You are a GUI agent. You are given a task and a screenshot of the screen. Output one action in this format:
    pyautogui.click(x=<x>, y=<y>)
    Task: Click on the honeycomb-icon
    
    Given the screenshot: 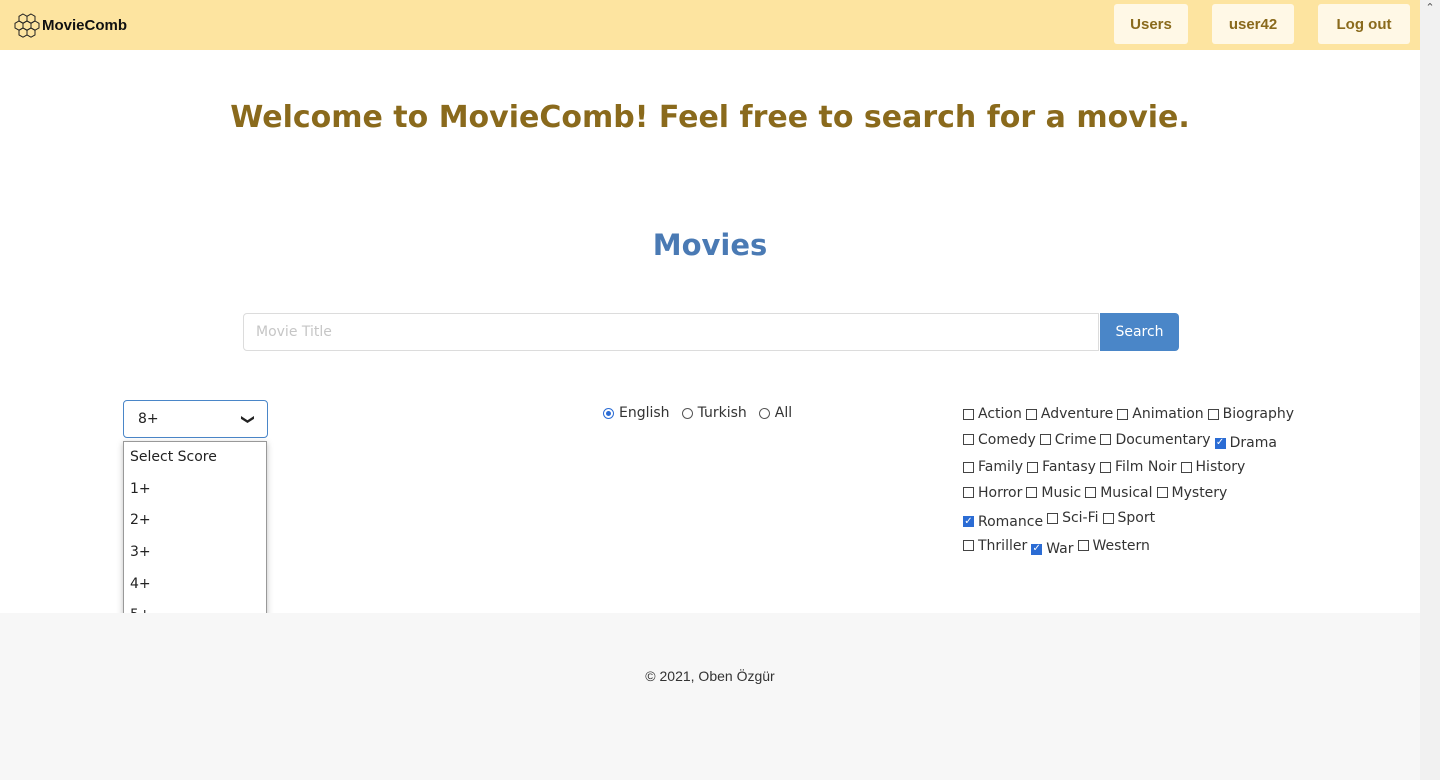 What is the action you would take?
    pyautogui.click(x=27, y=25)
    